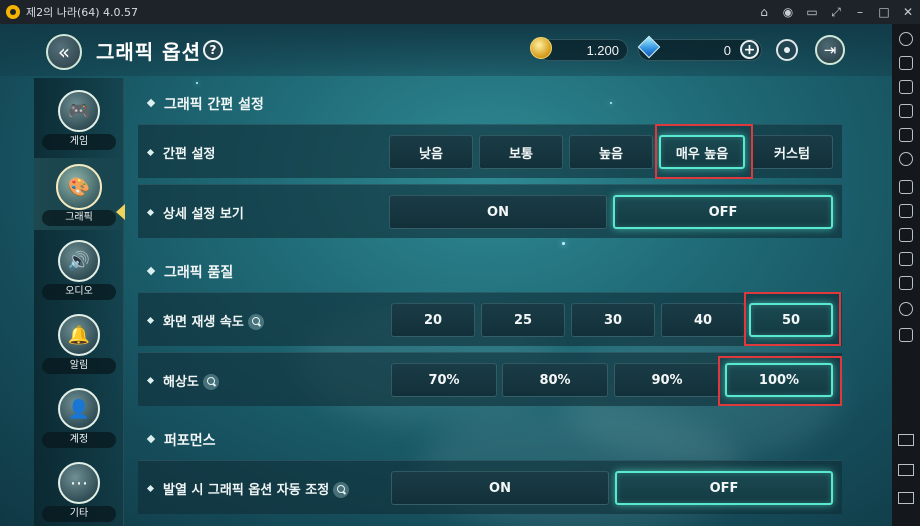 The height and width of the screenshot is (526, 920). Describe the element at coordinates (908, 12) in the screenshot. I see `close-icon: ✕` at that location.